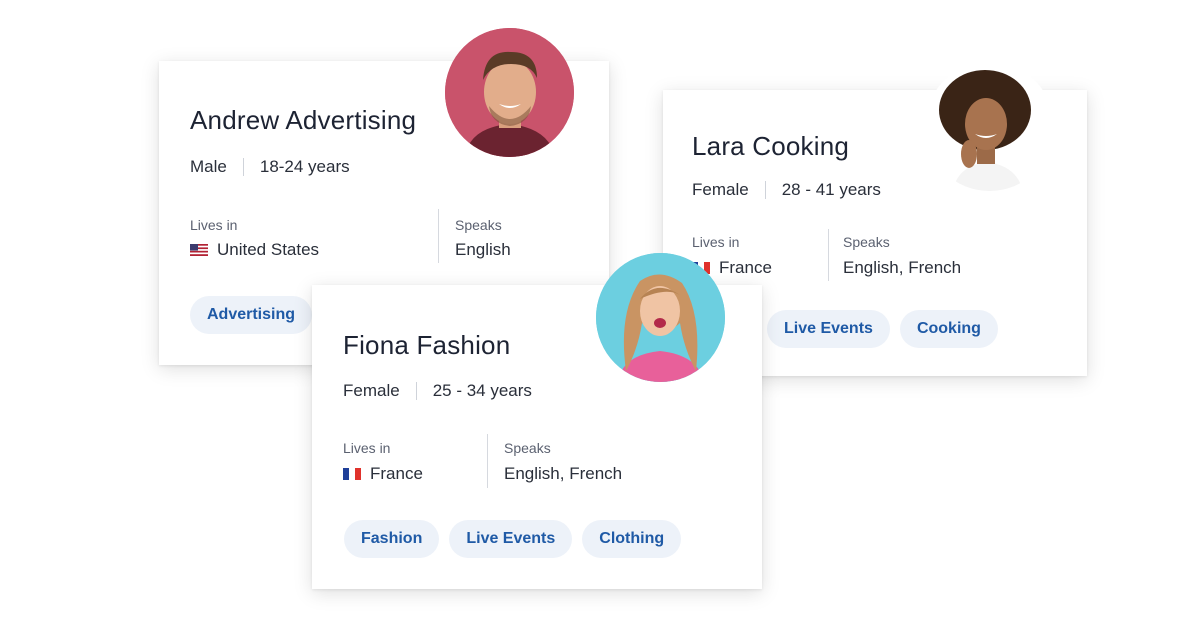 This screenshot has height=630, width=1200. What do you see at coordinates (482, 390) in the screenshot?
I see `age-text: 25 - 34 years` at bounding box center [482, 390].